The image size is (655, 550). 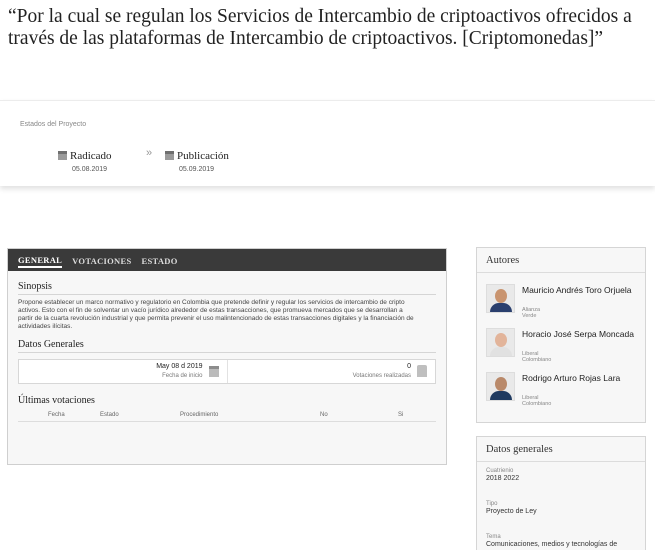 I want to click on state-name: Publicación, so click(x=203, y=156).